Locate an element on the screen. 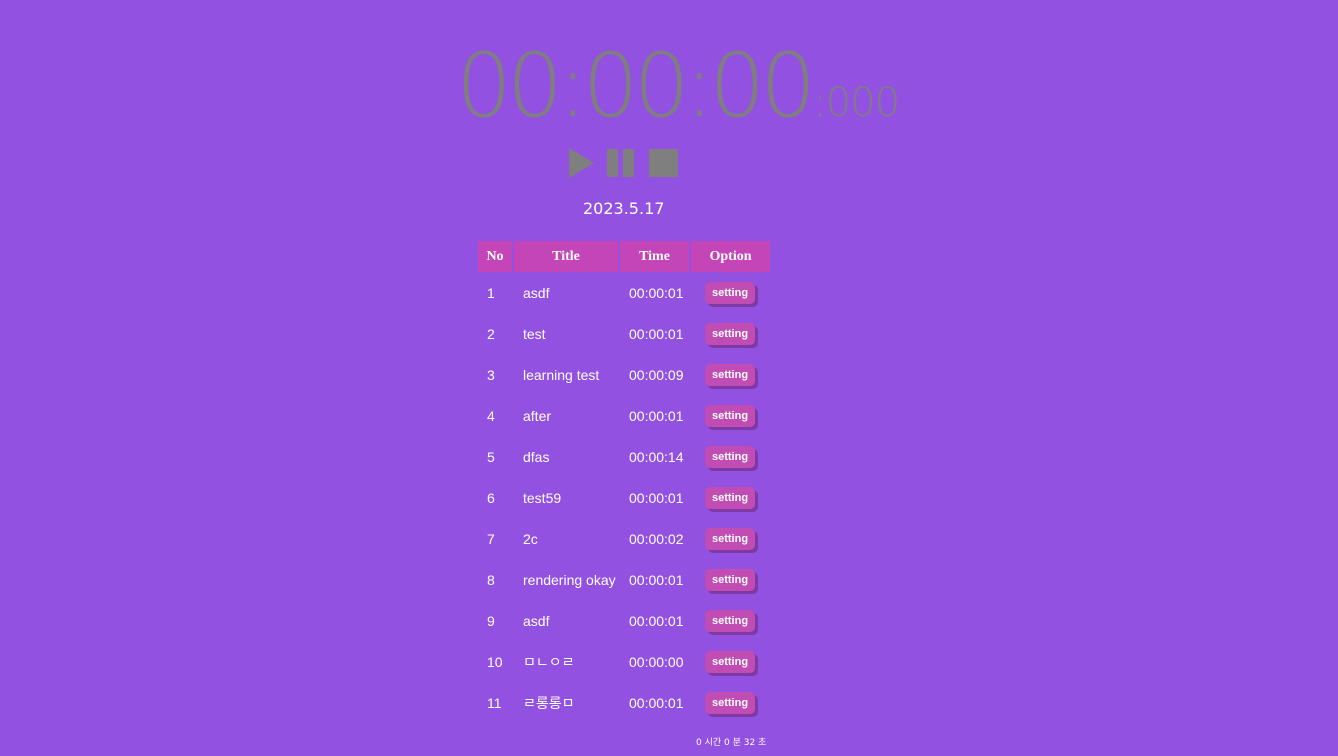  row-title: dfas is located at coordinates (536, 456).